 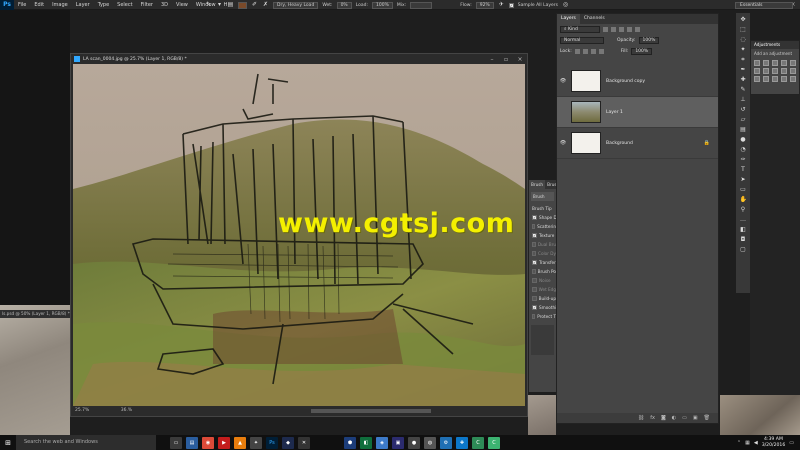 What do you see at coordinates (39, 5) in the screenshot?
I see `menu-edit: Edit` at bounding box center [39, 5].